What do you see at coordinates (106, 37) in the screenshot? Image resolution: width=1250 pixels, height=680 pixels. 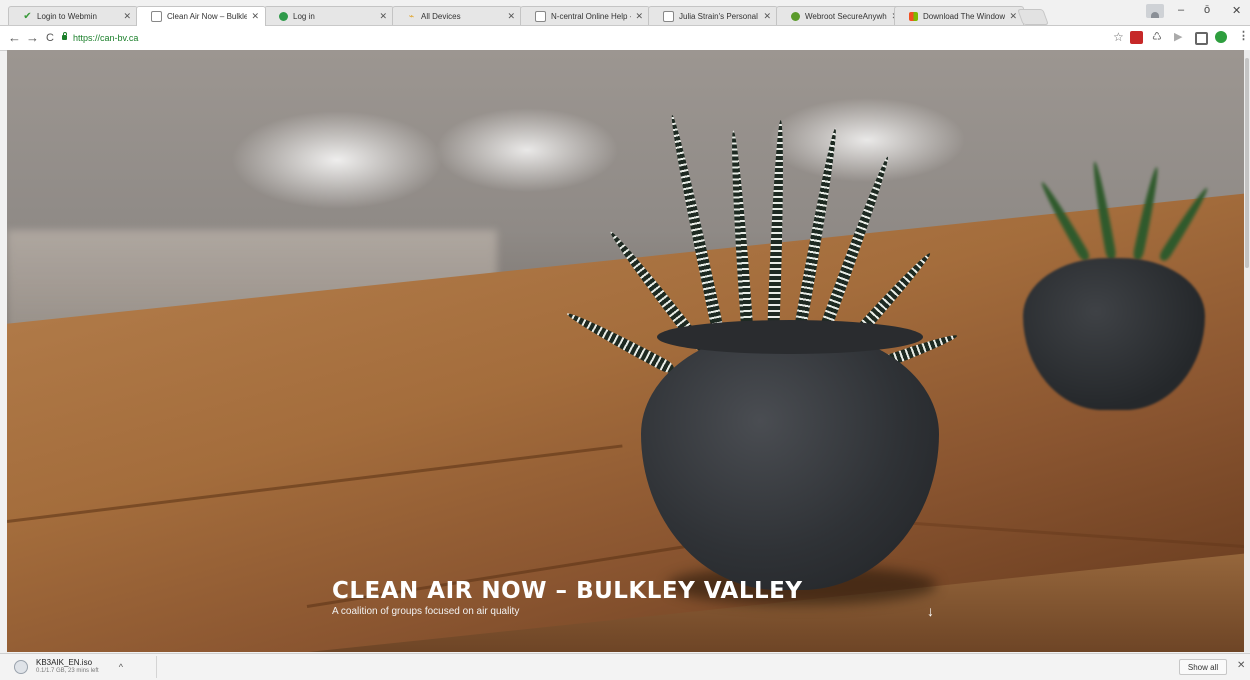 I see `url-text: https://can-bv.ca` at bounding box center [106, 37].